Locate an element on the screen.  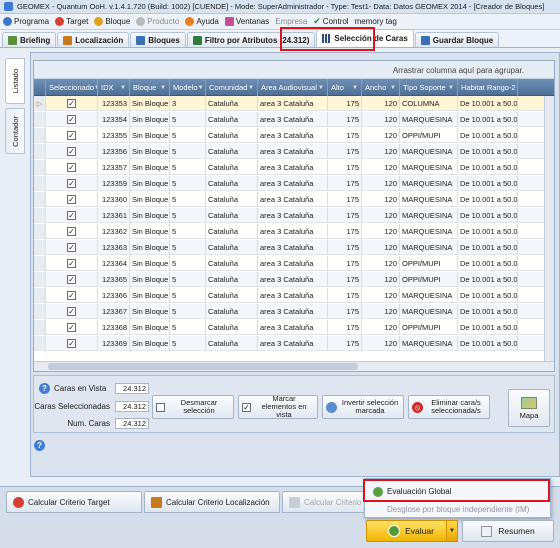
side-tab-listado: Listado is located at coordinates (15, 81).